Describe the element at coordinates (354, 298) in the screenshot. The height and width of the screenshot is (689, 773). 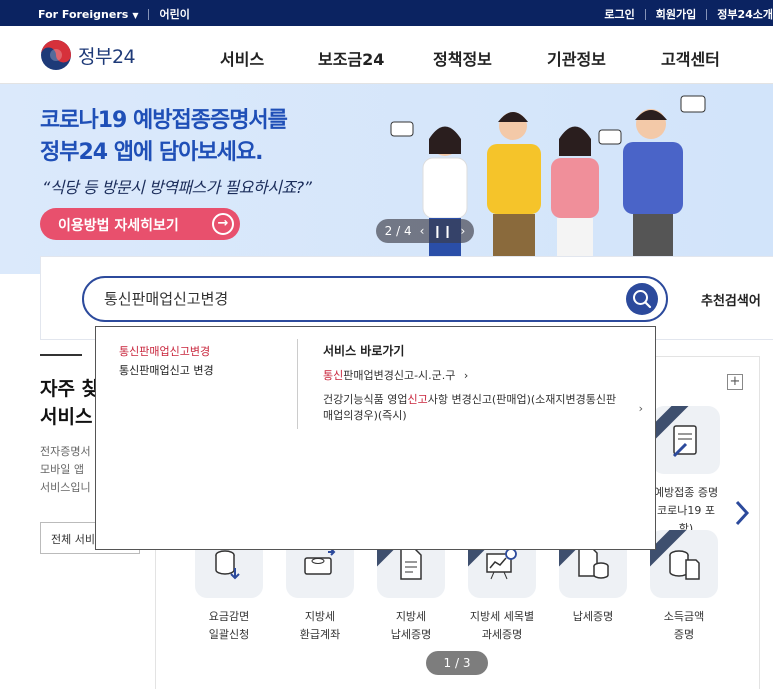
I see `search-input` at that location.